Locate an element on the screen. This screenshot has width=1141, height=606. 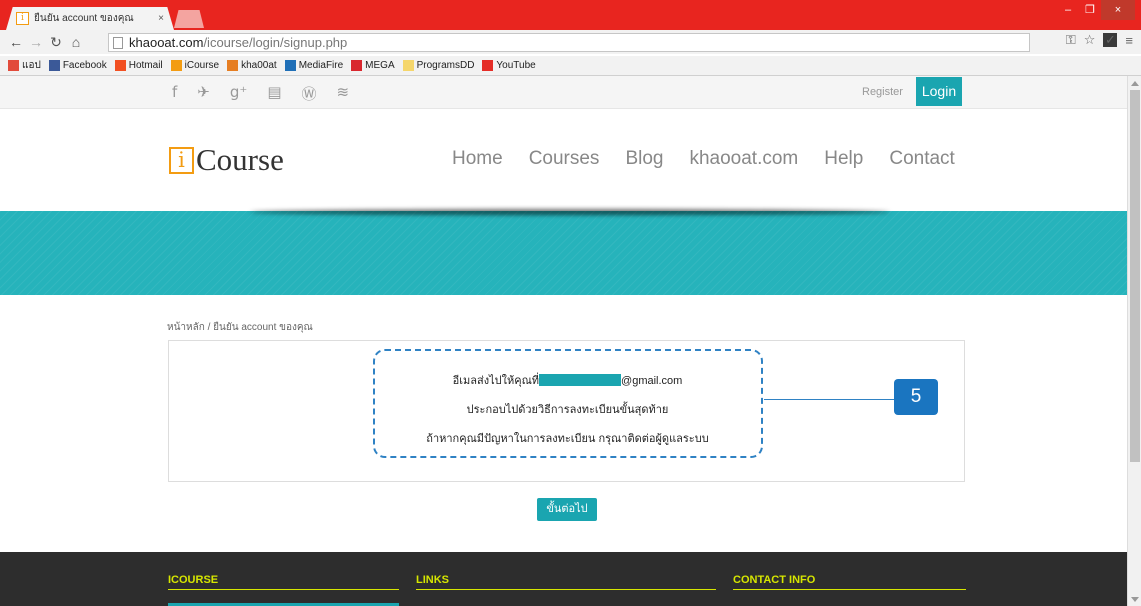
kha00at-icon is located at coordinates (233, 65).